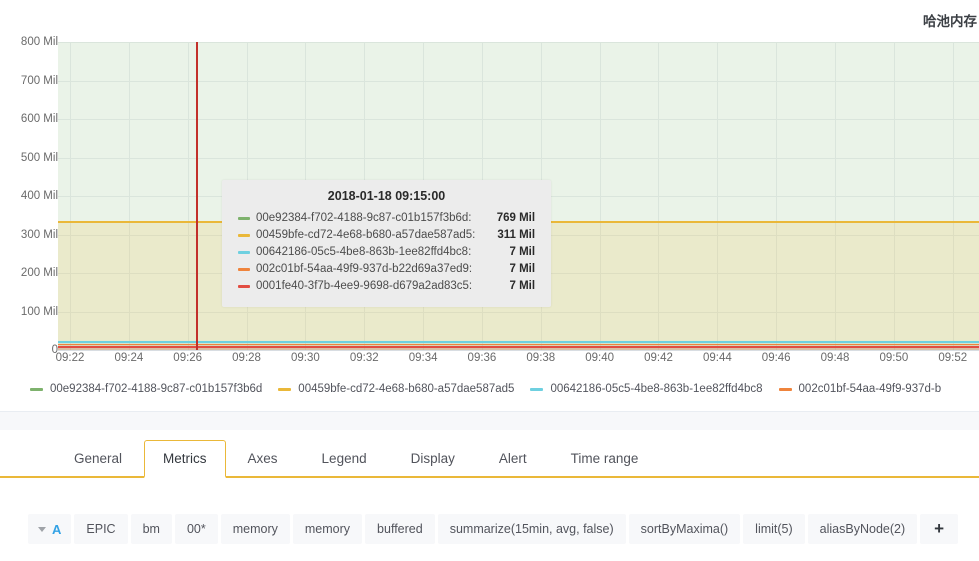 This screenshot has height=561, width=979. I want to click on add-function-button: +, so click(939, 529).